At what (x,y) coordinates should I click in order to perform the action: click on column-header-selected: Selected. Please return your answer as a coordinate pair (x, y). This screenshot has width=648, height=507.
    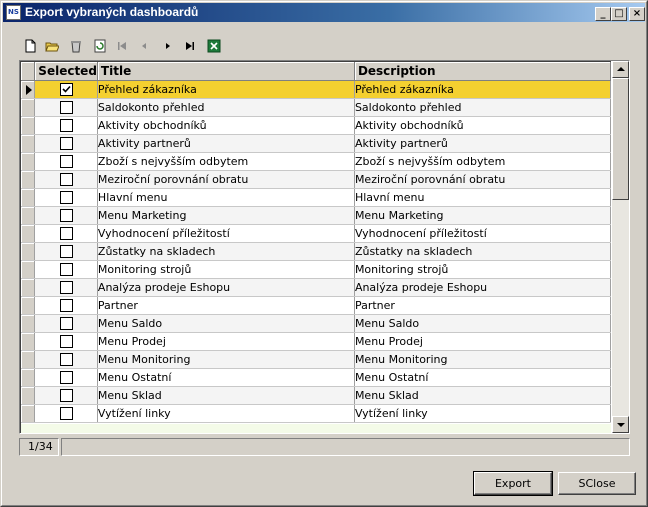
    Looking at the image, I should click on (66, 71).